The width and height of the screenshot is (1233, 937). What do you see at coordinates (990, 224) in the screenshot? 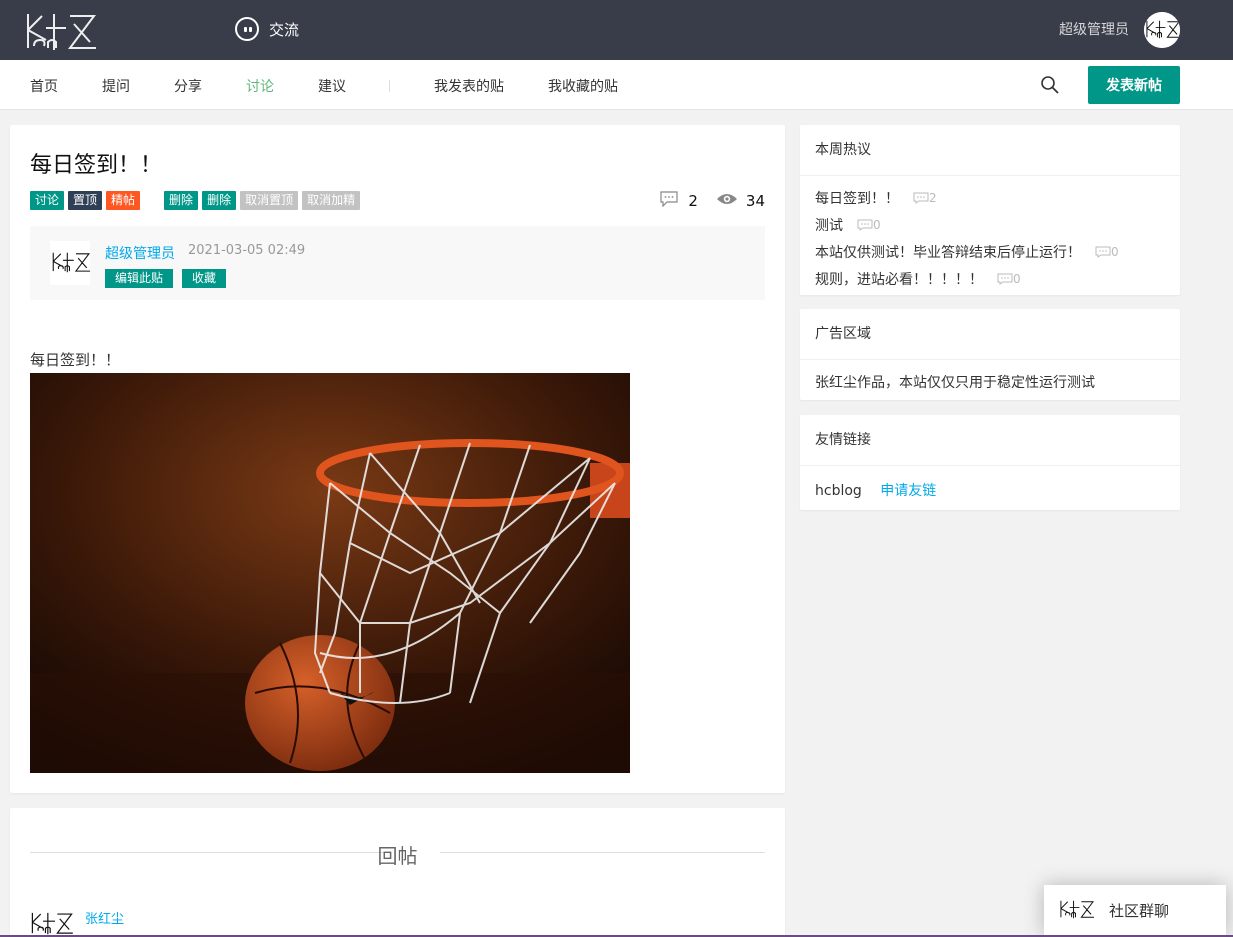
I see `hot-topic-item: 测试 0` at bounding box center [990, 224].